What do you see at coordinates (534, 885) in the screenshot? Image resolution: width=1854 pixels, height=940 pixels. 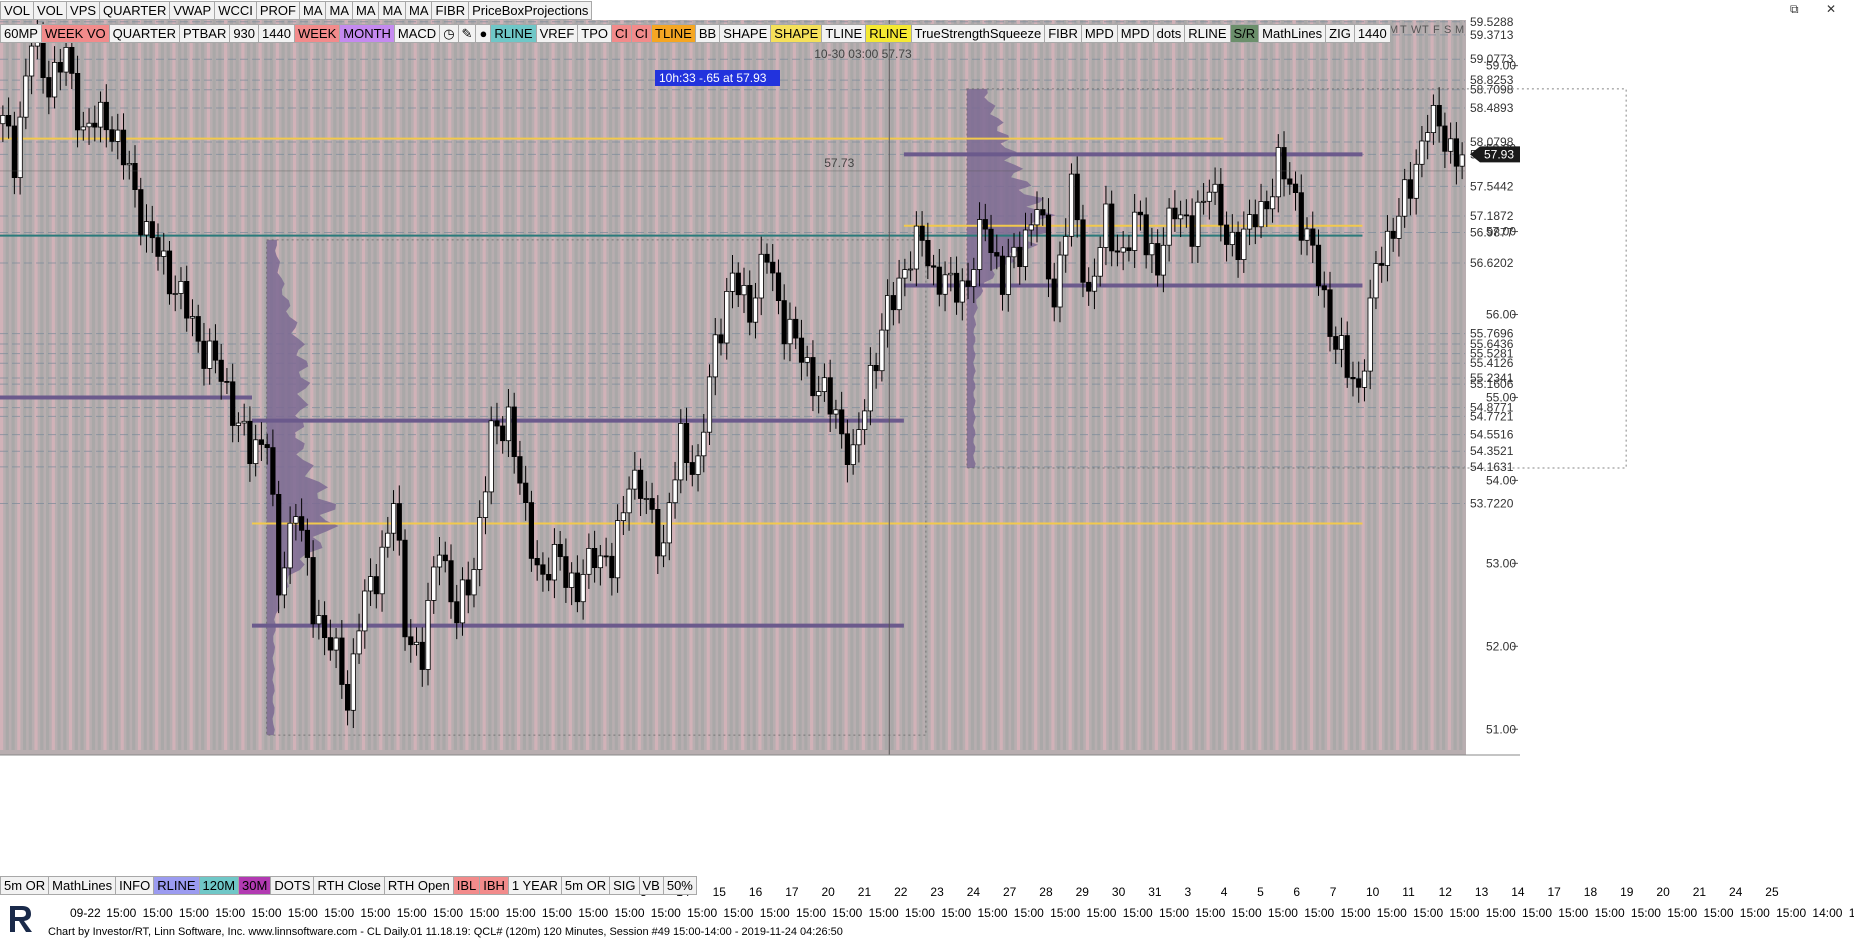 I see `toolbar-button-1-year: 1 YEAR` at bounding box center [534, 885].